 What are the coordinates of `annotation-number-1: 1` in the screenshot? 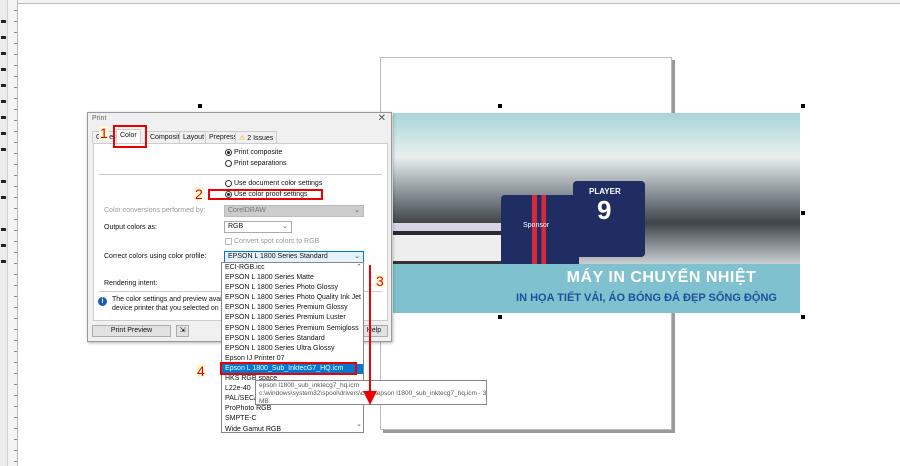 It's located at (104, 133).